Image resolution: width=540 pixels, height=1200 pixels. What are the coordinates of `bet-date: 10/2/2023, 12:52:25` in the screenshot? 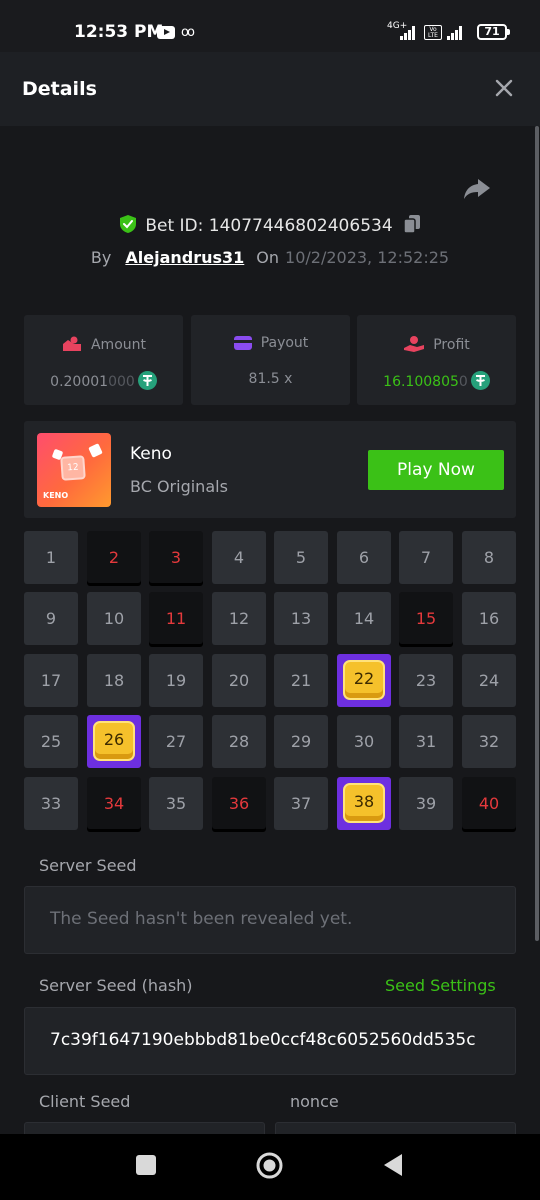 It's located at (367, 257).